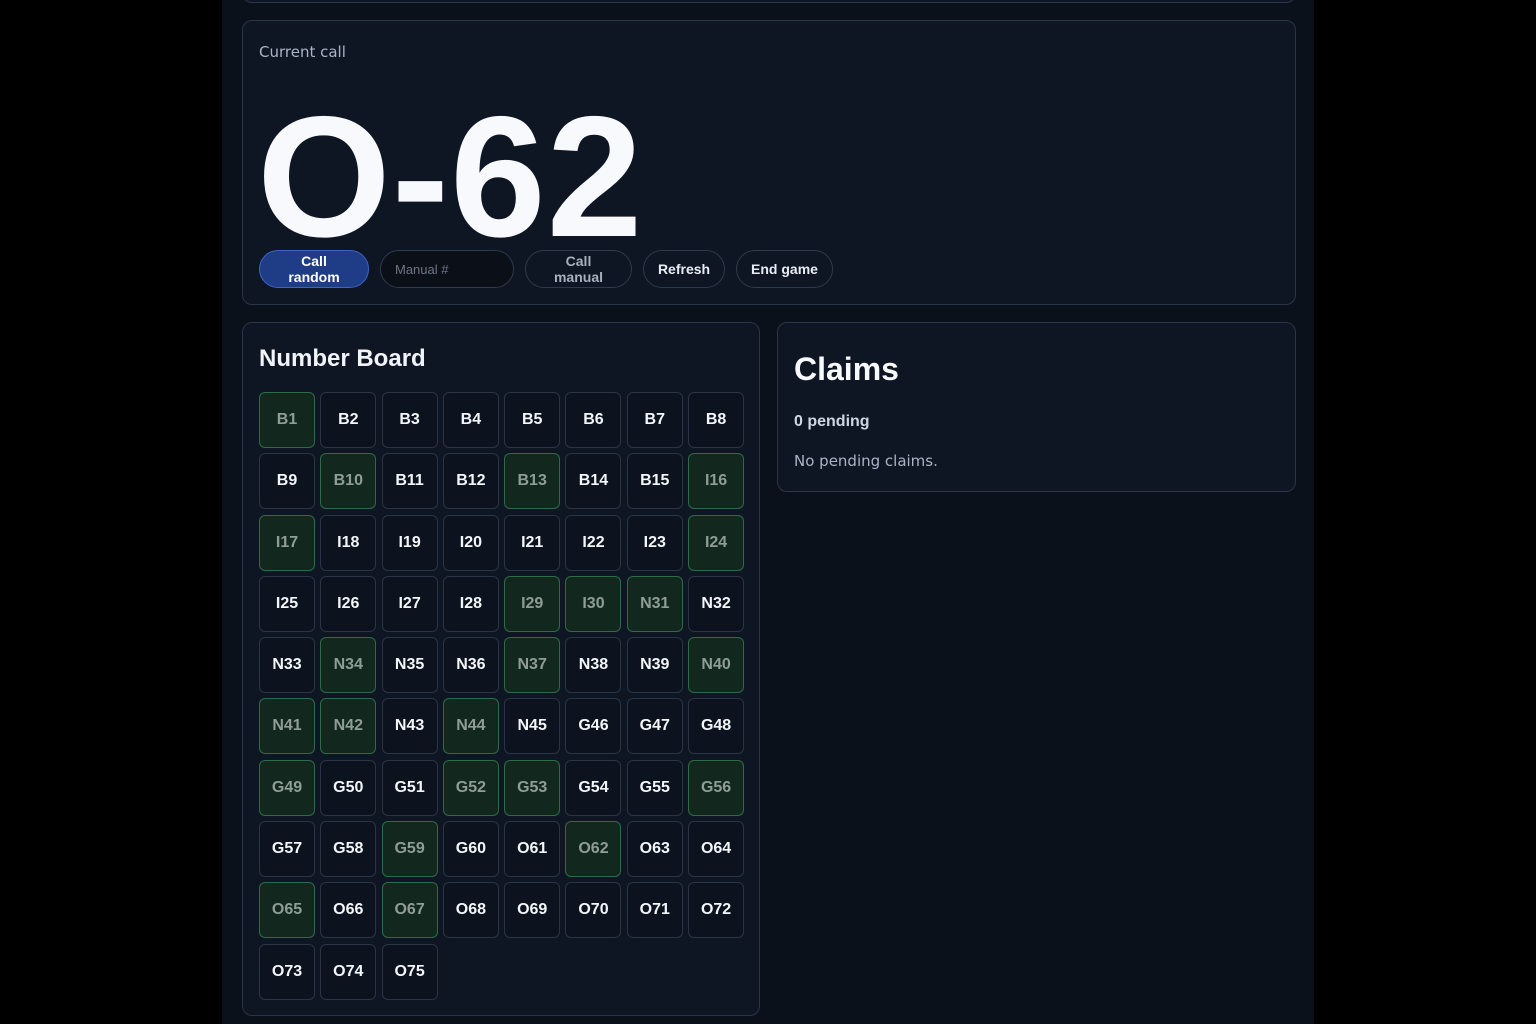  Describe the element at coordinates (866, 461) in the screenshot. I see `no-claims-message: No pending claims.` at that location.